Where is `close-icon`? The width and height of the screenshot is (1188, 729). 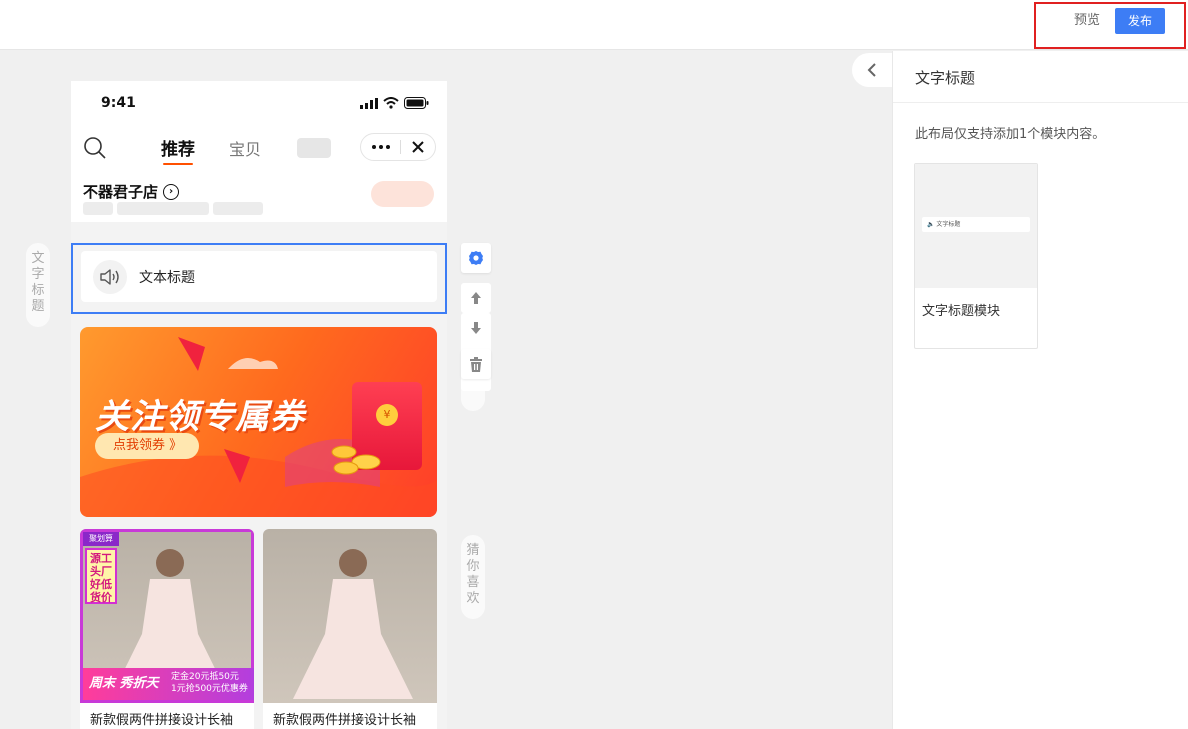 close-icon is located at coordinates (418, 147).